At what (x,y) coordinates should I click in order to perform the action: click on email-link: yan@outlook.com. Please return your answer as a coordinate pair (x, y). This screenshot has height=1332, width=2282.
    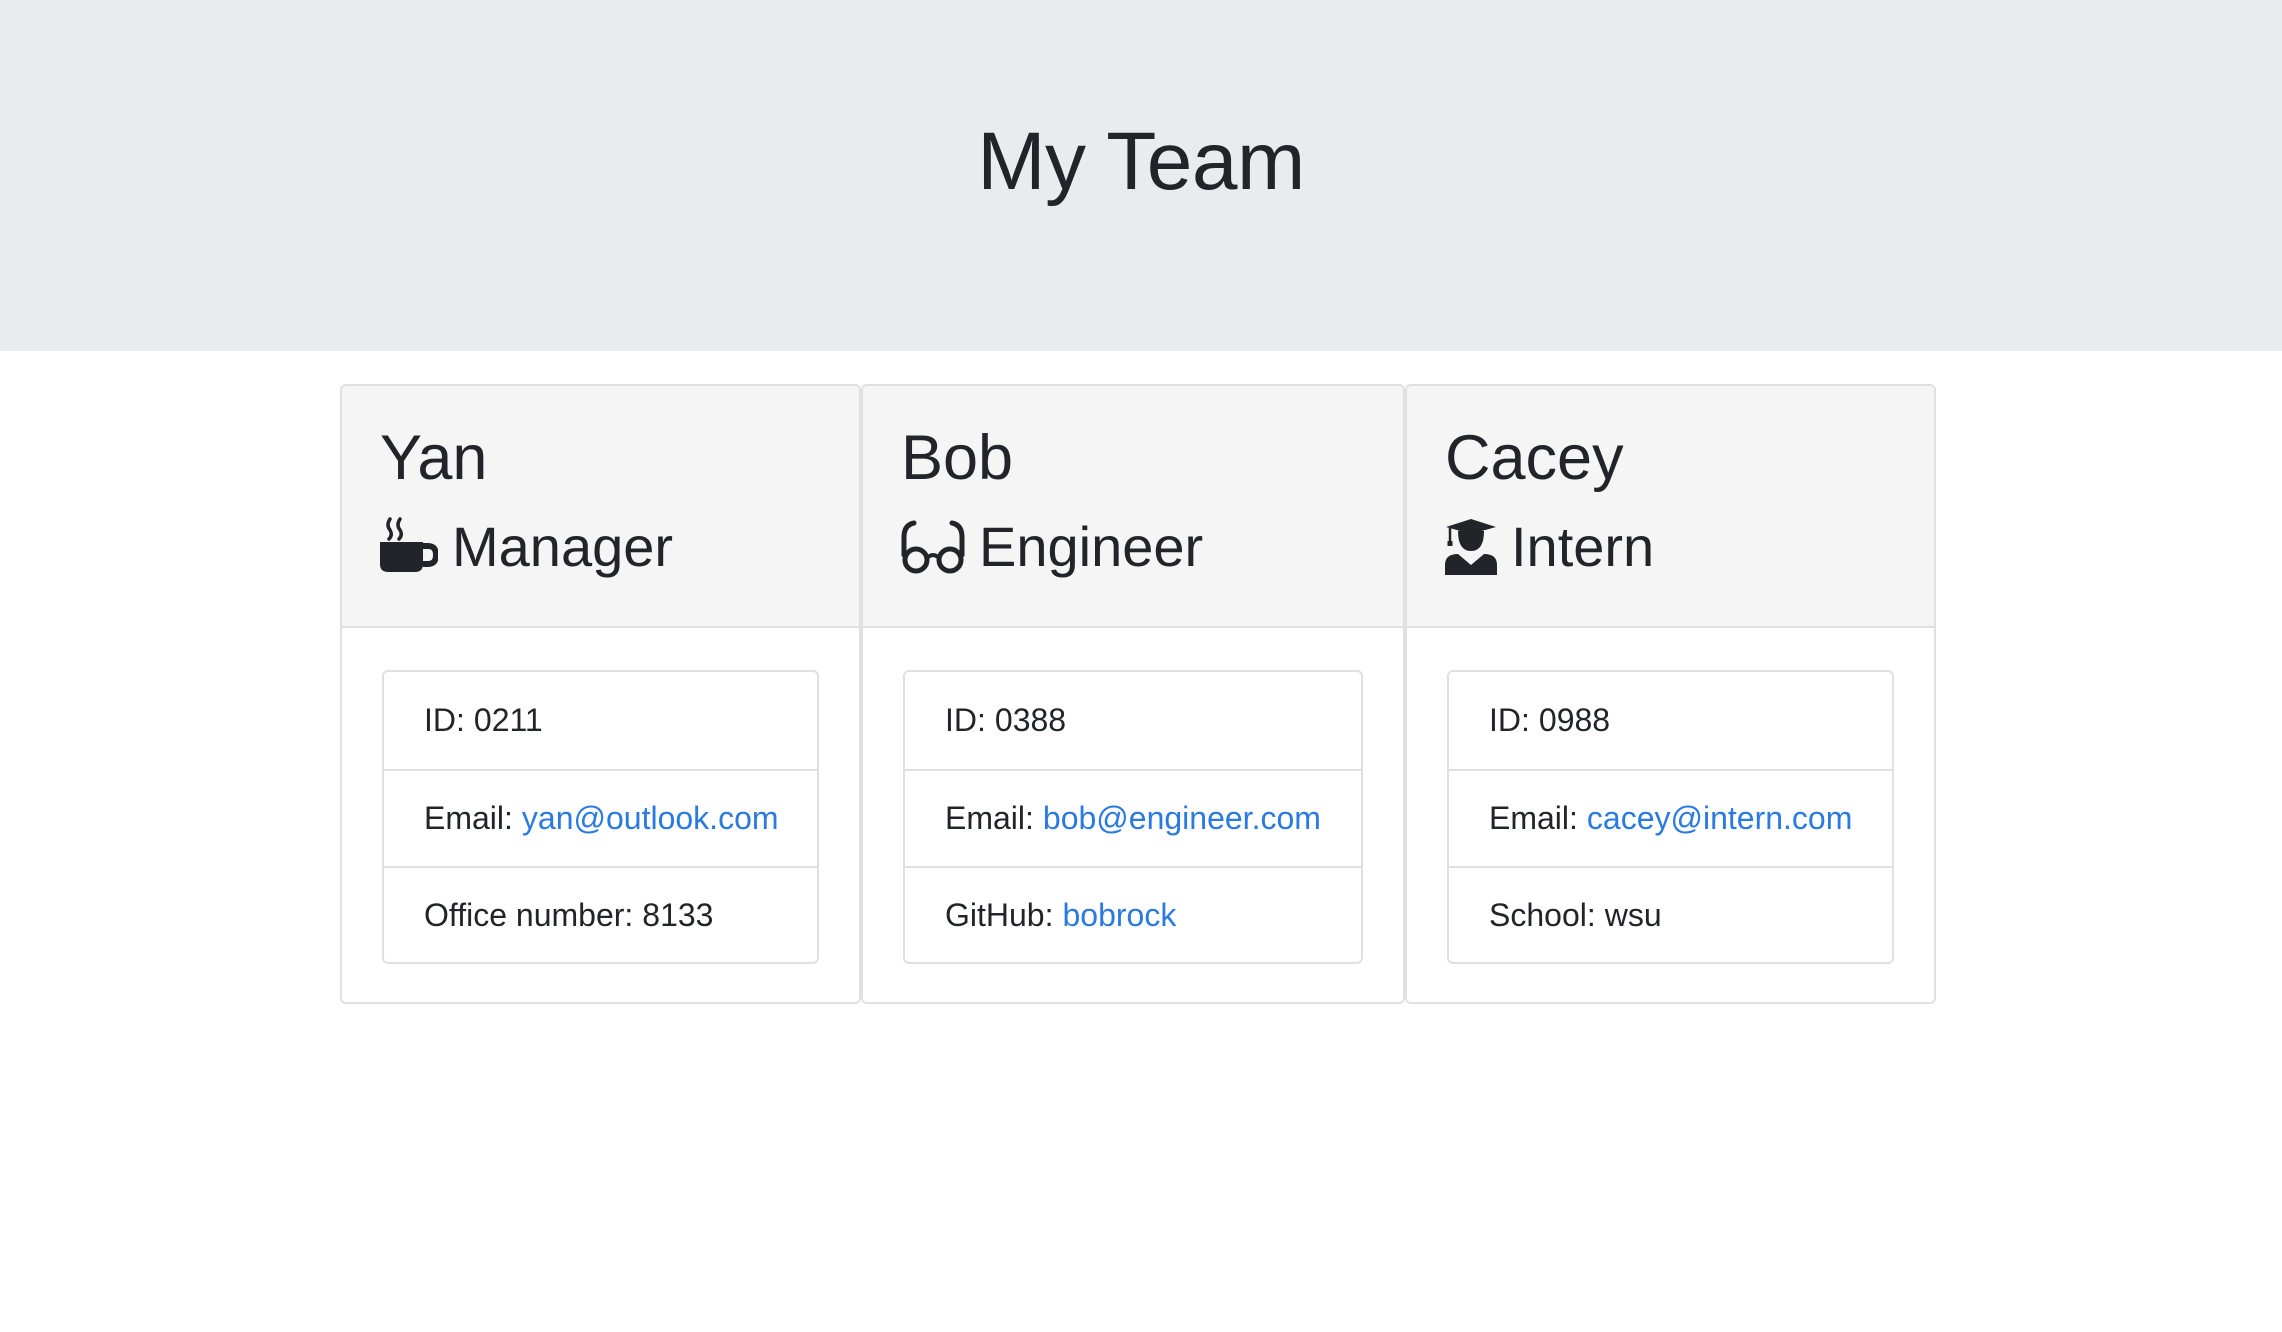
    Looking at the image, I should click on (650, 818).